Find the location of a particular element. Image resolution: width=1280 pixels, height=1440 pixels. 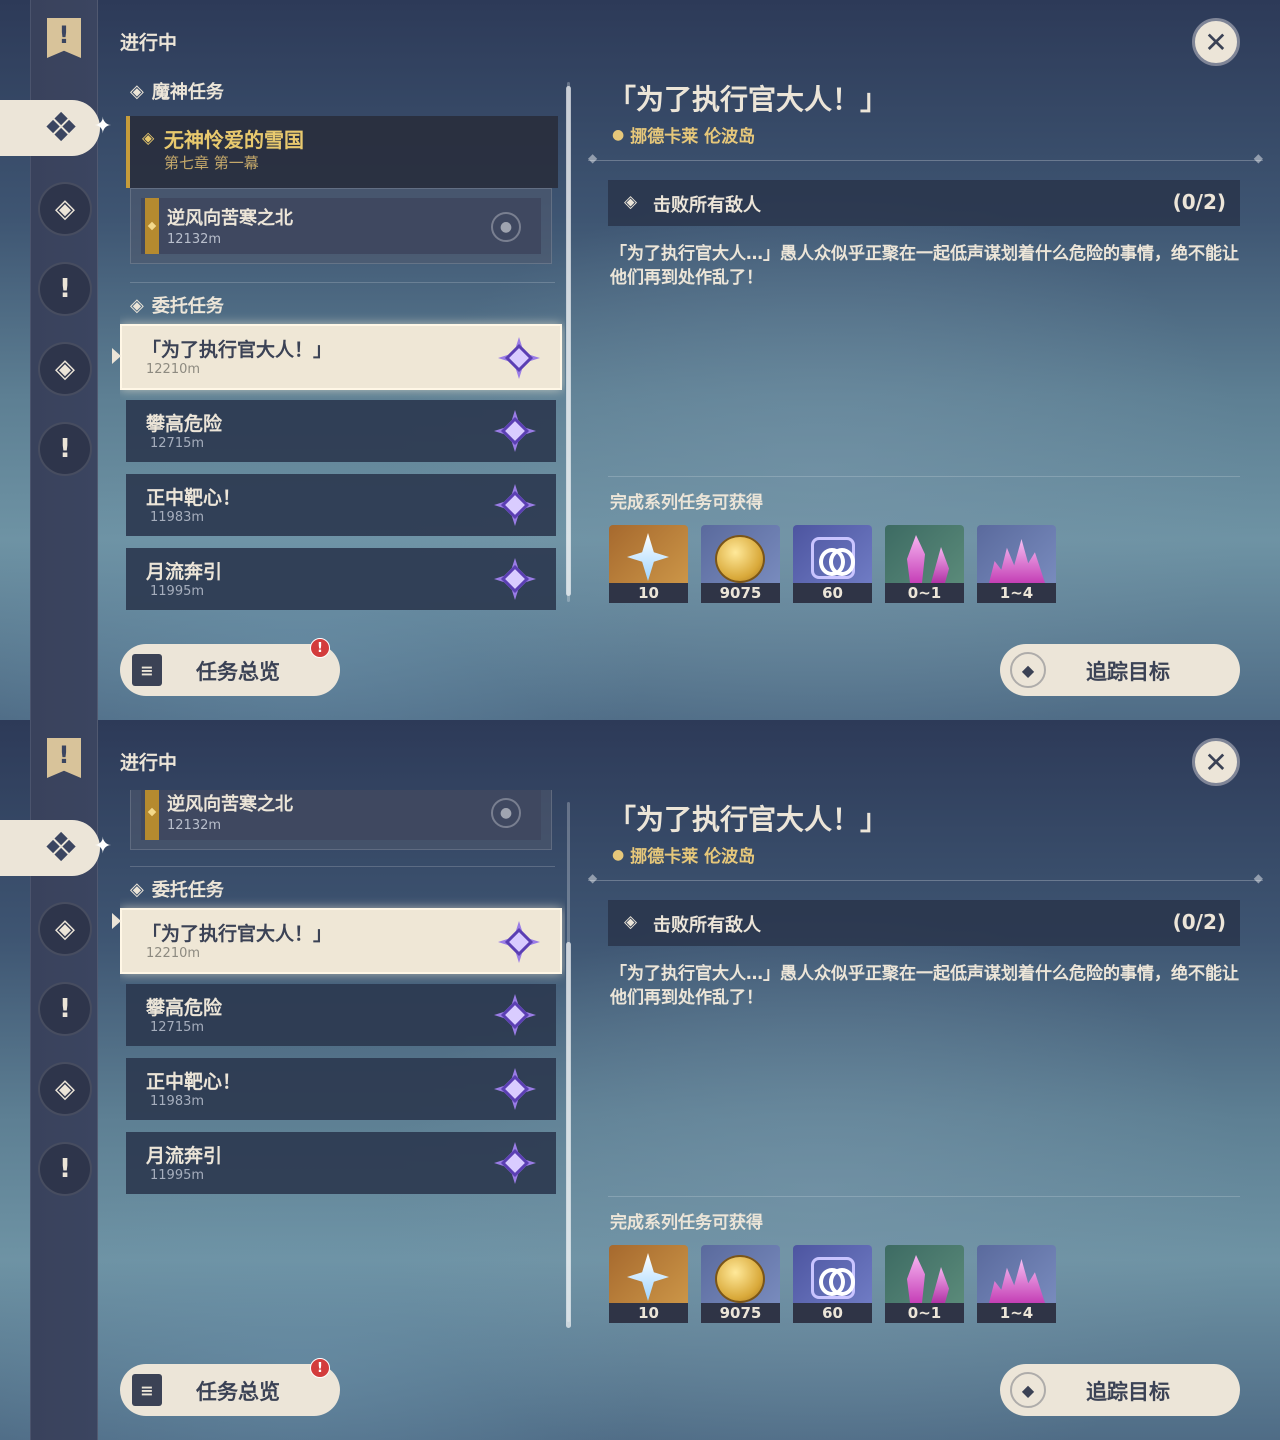

daily-quest-distance: 12210m is located at coordinates (173, 369).